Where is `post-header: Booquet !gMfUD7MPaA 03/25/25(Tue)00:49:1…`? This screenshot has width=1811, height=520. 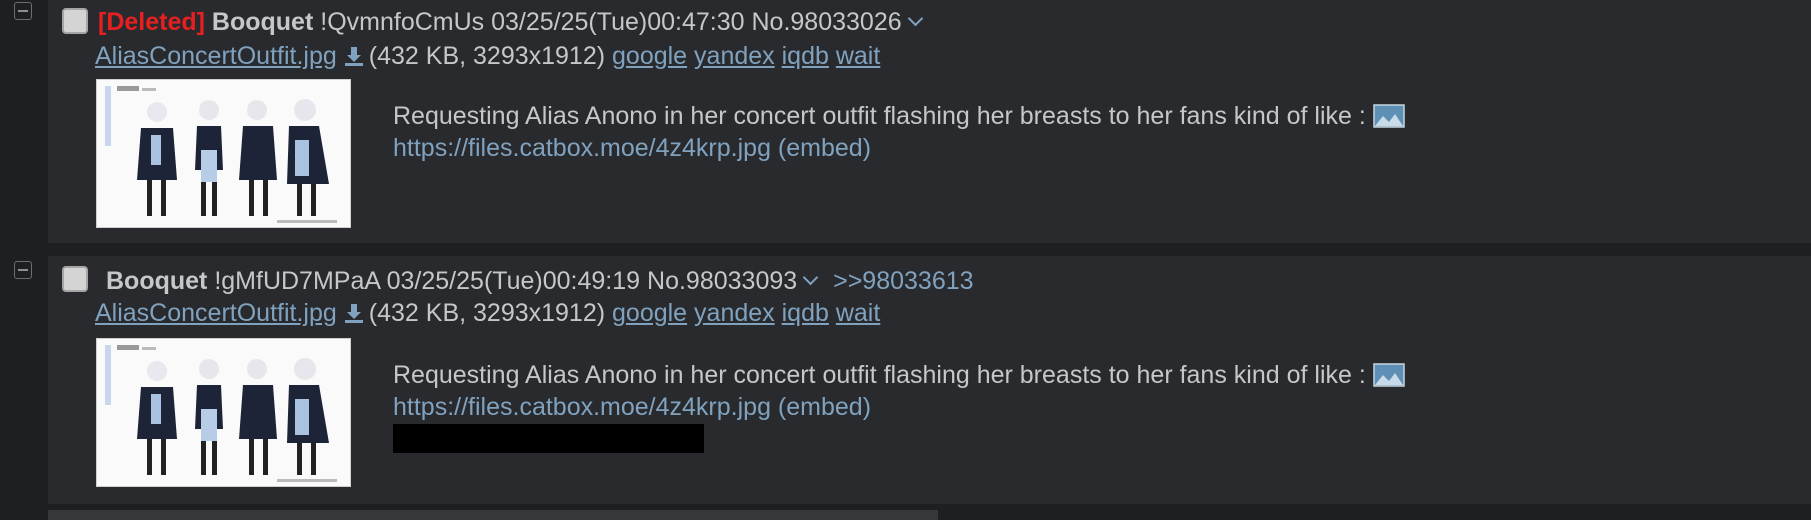 post-header: Booquet !gMfUD7MPaA 03/25/25(Tue)00:49:1… is located at coordinates (540, 281).